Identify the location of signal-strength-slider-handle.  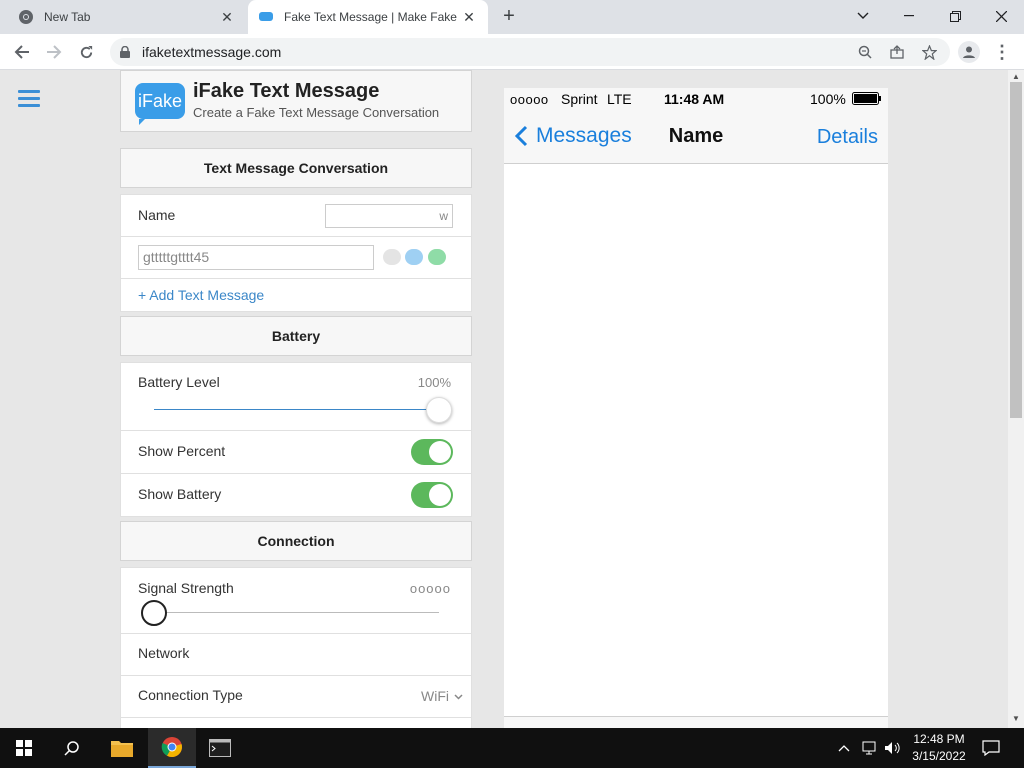
(154, 613).